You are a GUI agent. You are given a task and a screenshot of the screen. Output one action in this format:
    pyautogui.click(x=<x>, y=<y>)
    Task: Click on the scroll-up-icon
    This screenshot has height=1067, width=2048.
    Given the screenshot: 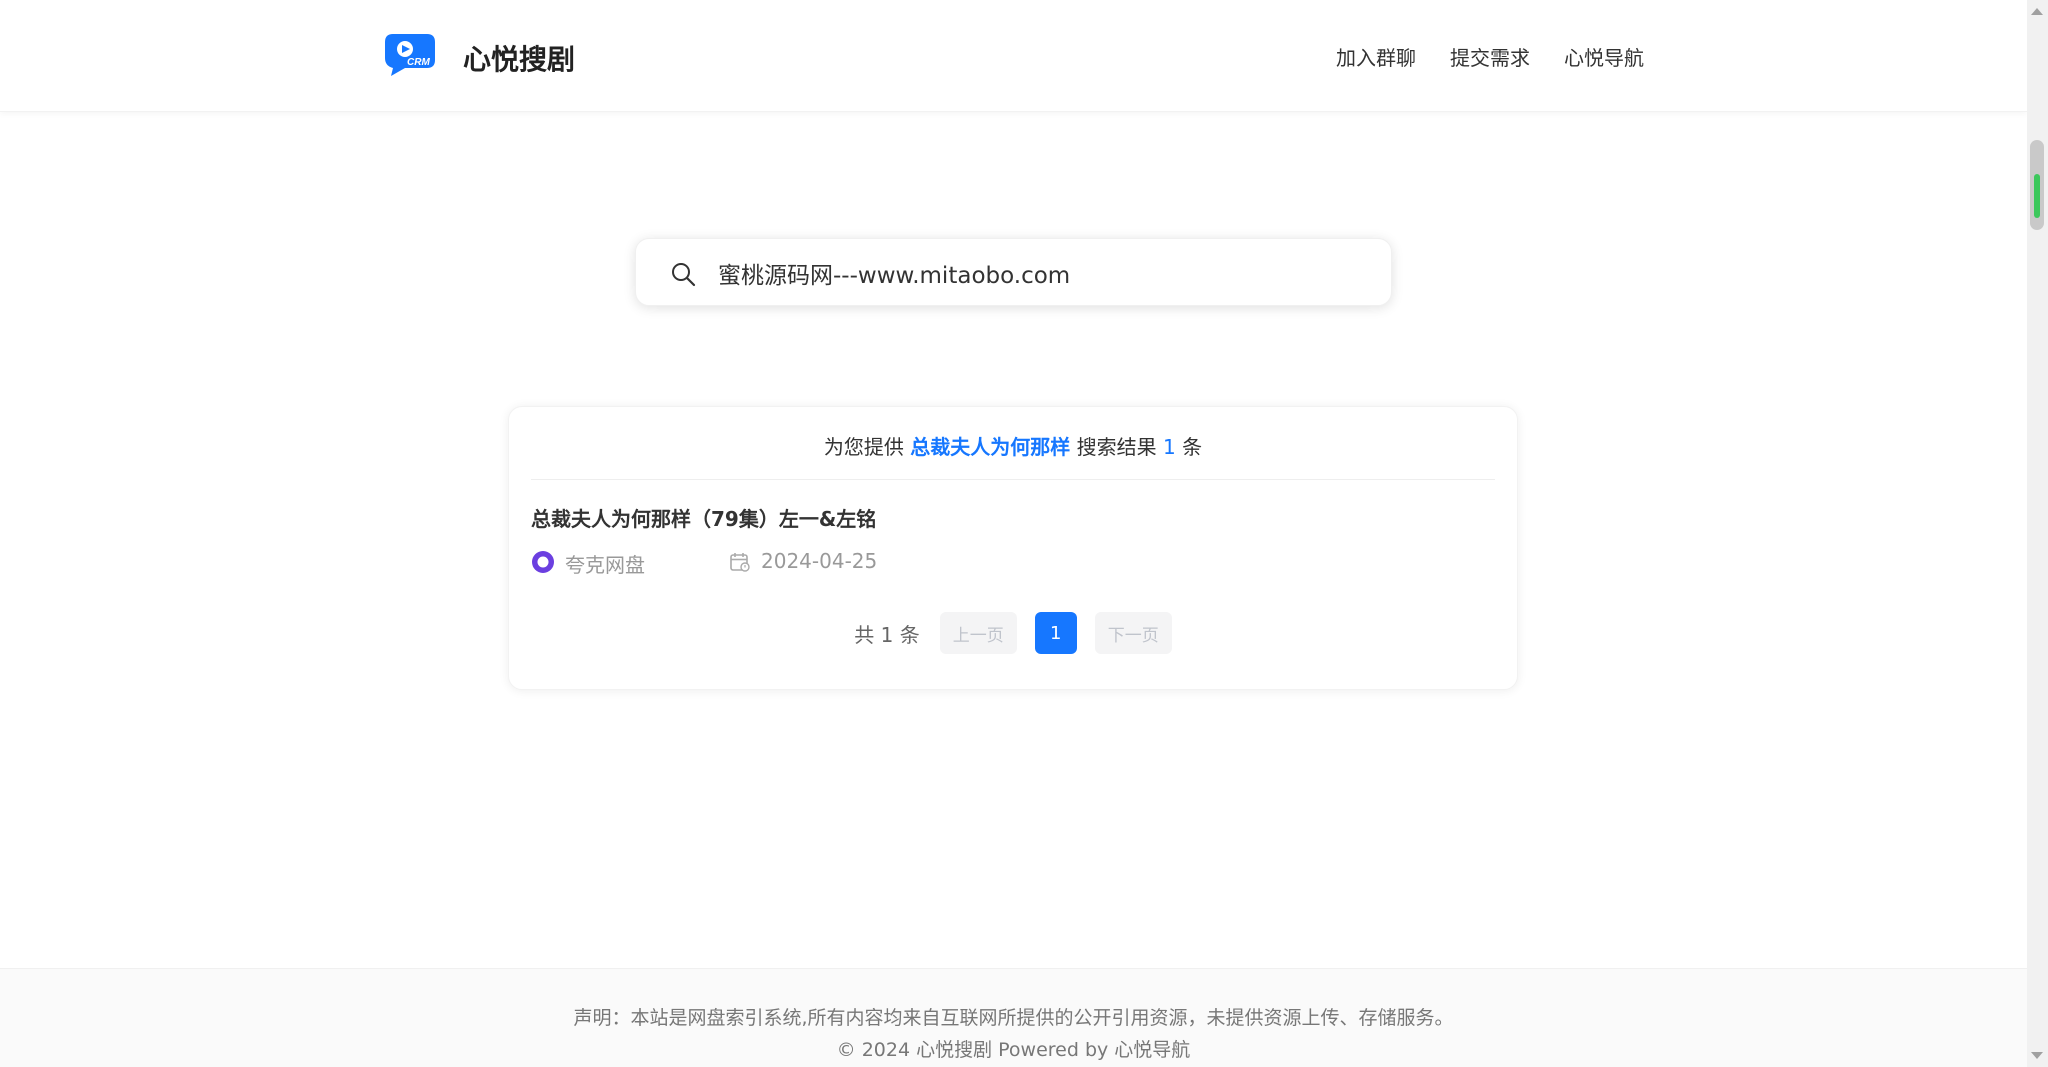 What is the action you would take?
    pyautogui.click(x=2037, y=11)
    